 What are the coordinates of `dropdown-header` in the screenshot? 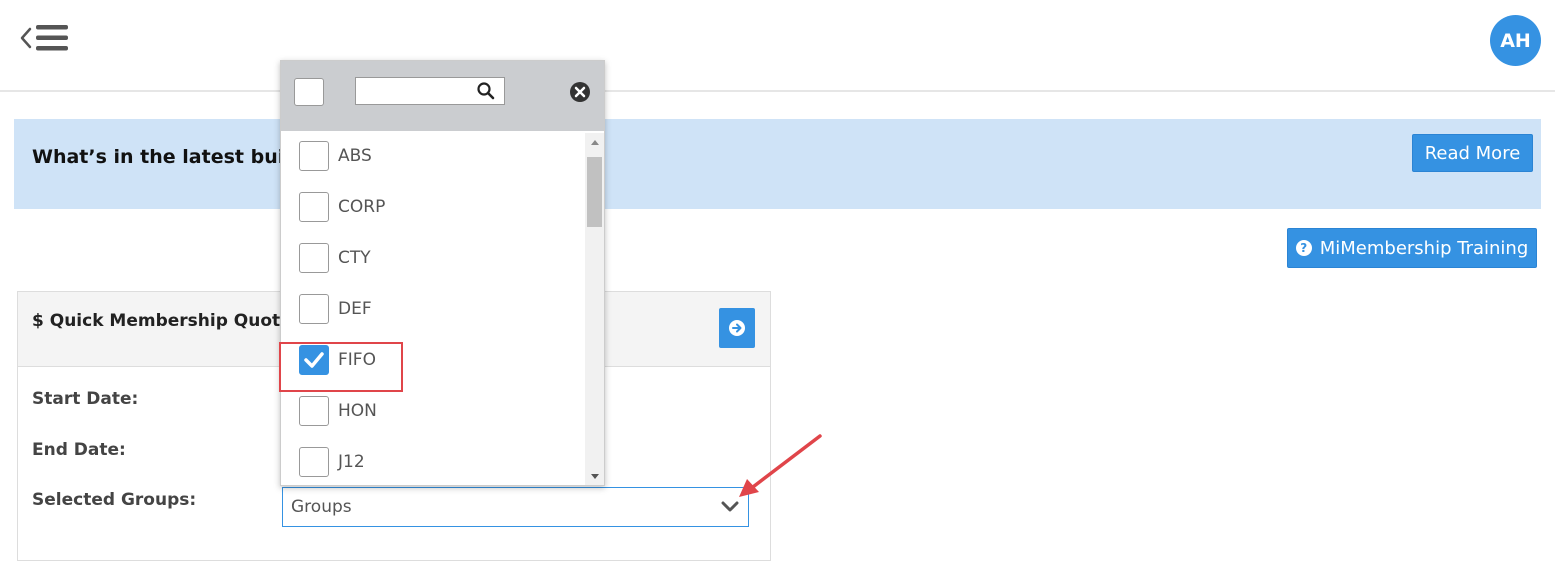 It's located at (442, 96).